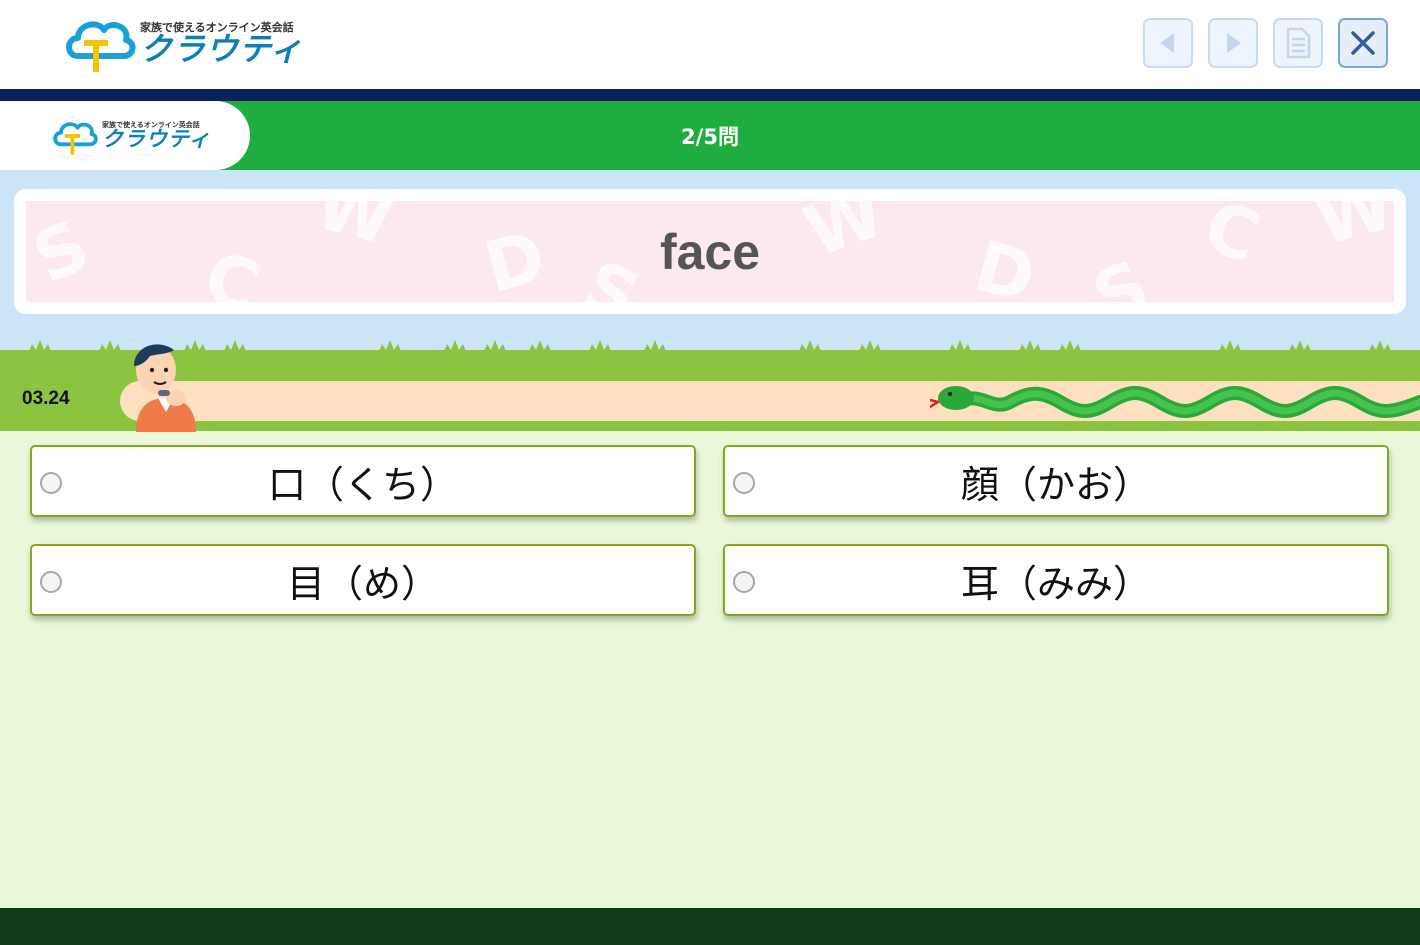  What do you see at coordinates (165, 388) in the screenshot?
I see `boy-character-icon` at bounding box center [165, 388].